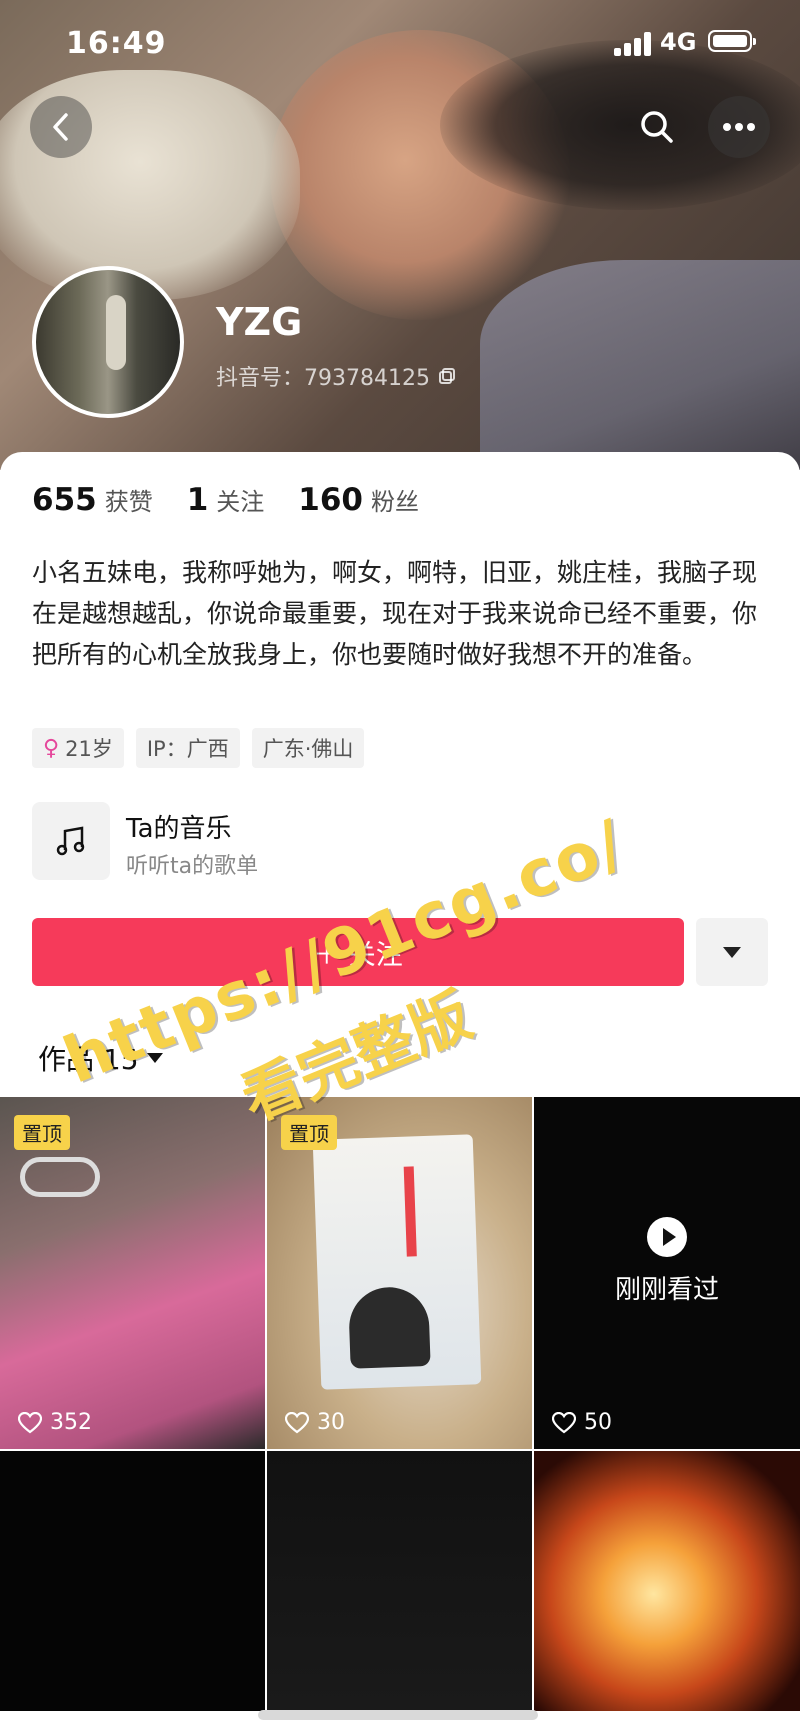 This screenshot has width=800, height=1733. What do you see at coordinates (400, 44) in the screenshot?
I see `status-bar: 16:49 4G` at bounding box center [400, 44].